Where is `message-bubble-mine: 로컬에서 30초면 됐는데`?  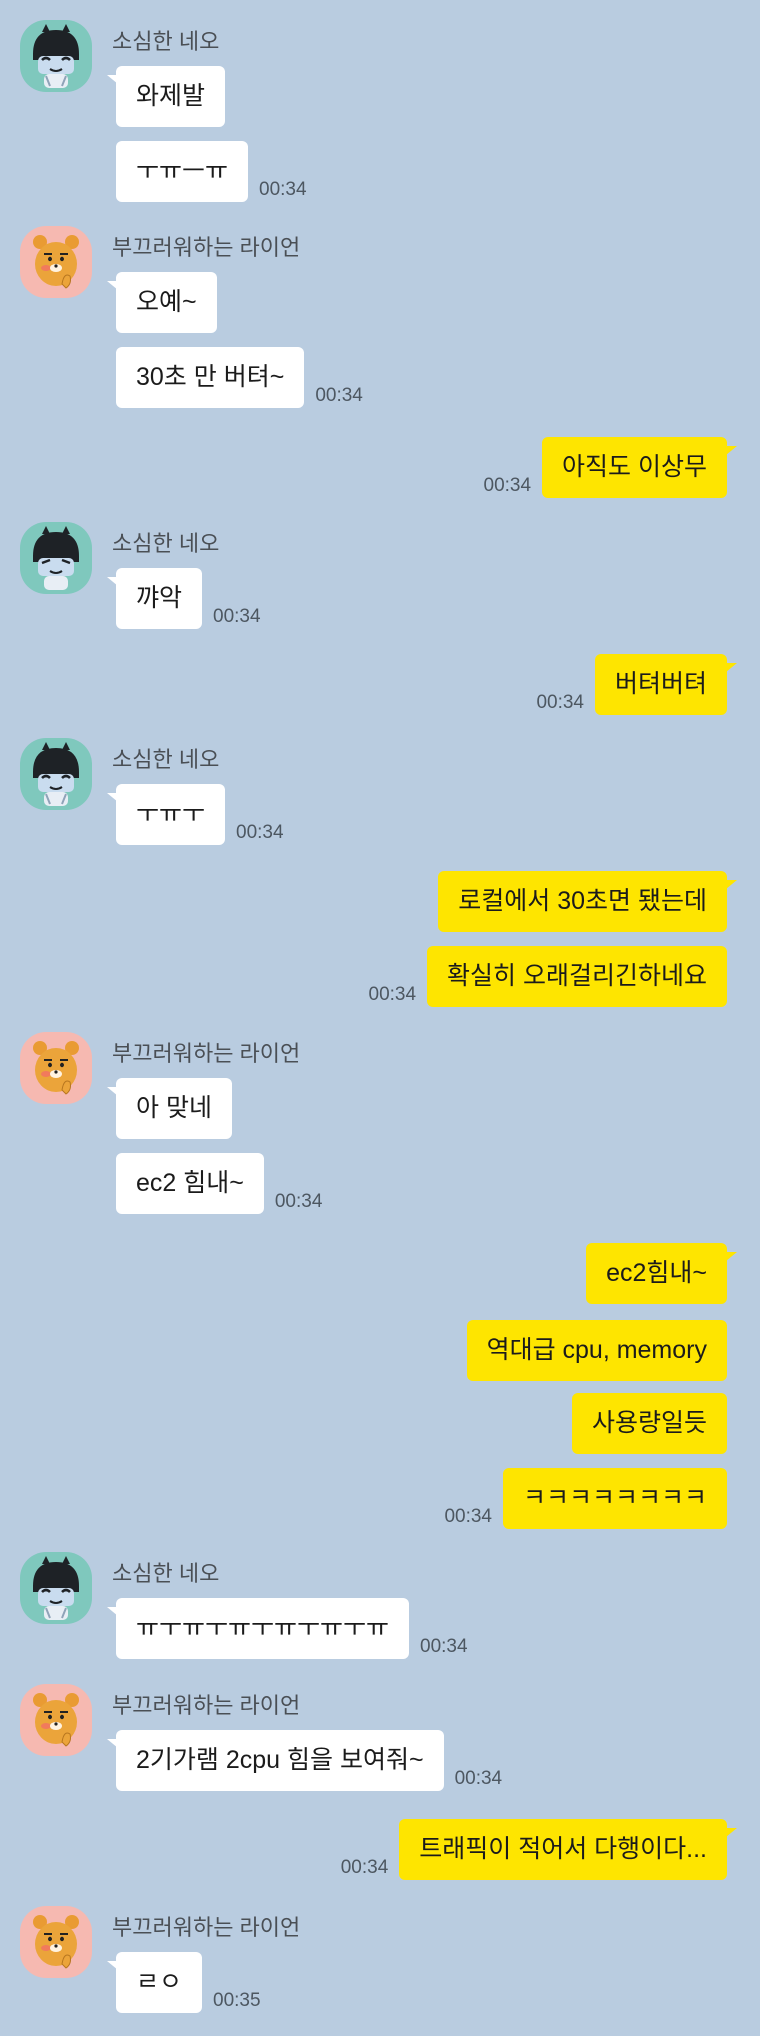
message-bubble-mine: 로컬에서 30초면 됐는데 is located at coordinates (587, 901).